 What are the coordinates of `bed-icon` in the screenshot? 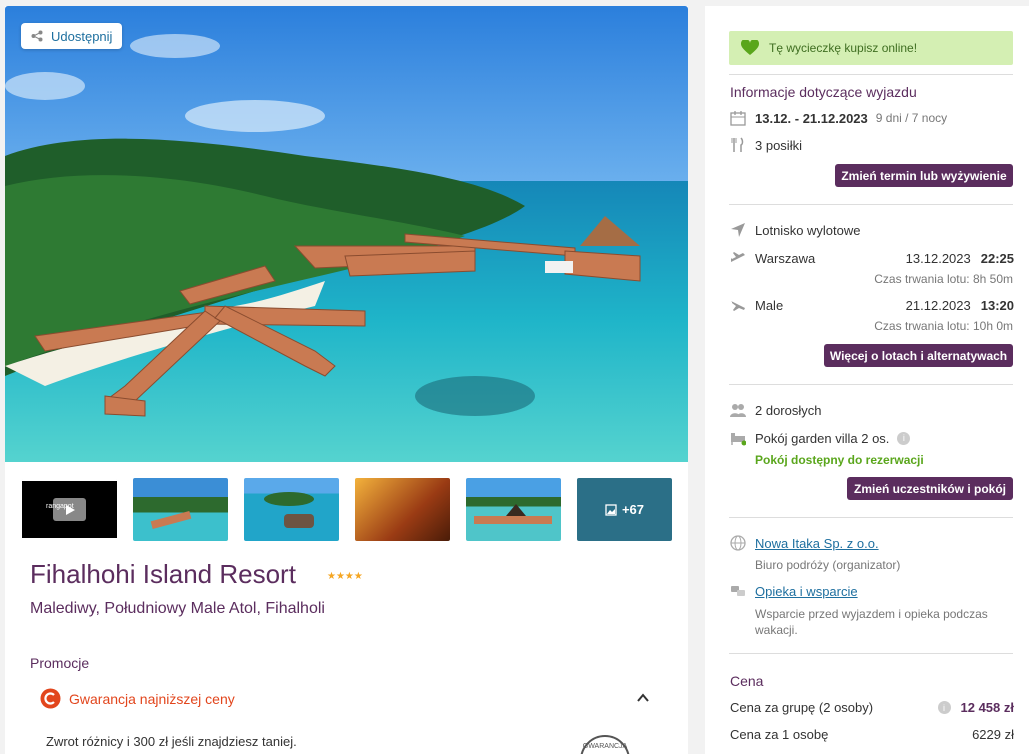 It's located at (738, 439).